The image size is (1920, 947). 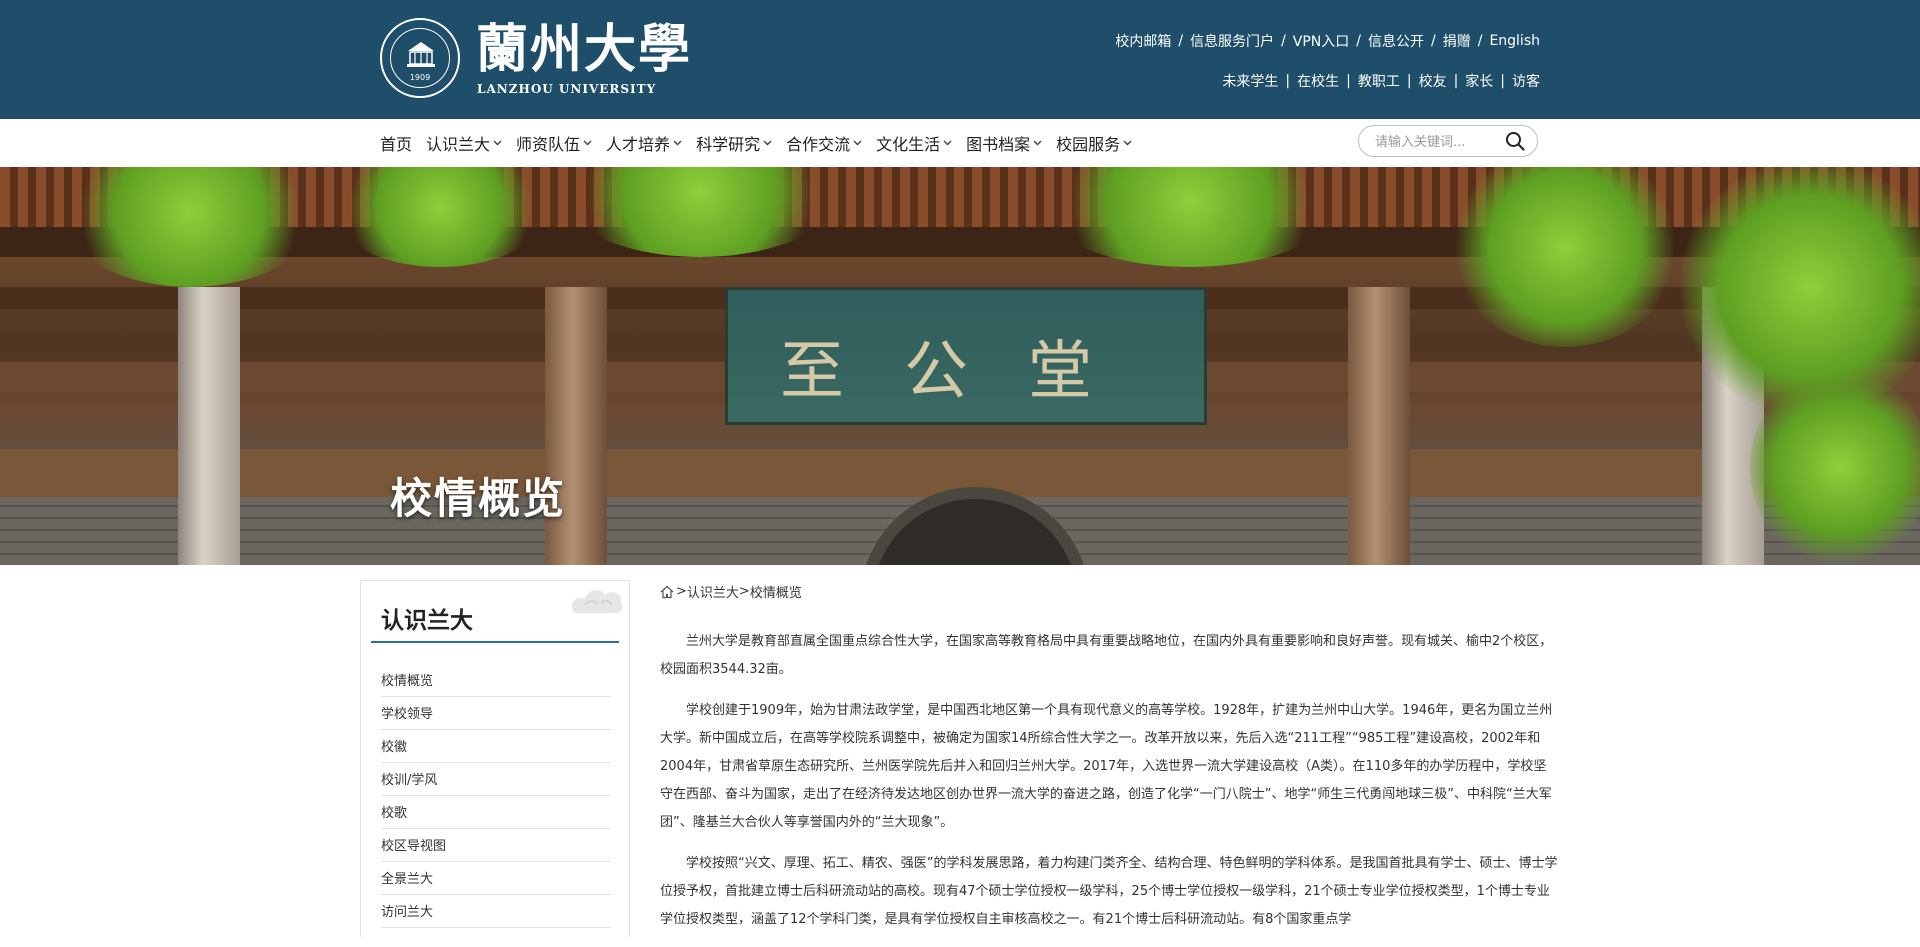 What do you see at coordinates (478, 498) in the screenshot?
I see `banner-title: 校情概览` at bounding box center [478, 498].